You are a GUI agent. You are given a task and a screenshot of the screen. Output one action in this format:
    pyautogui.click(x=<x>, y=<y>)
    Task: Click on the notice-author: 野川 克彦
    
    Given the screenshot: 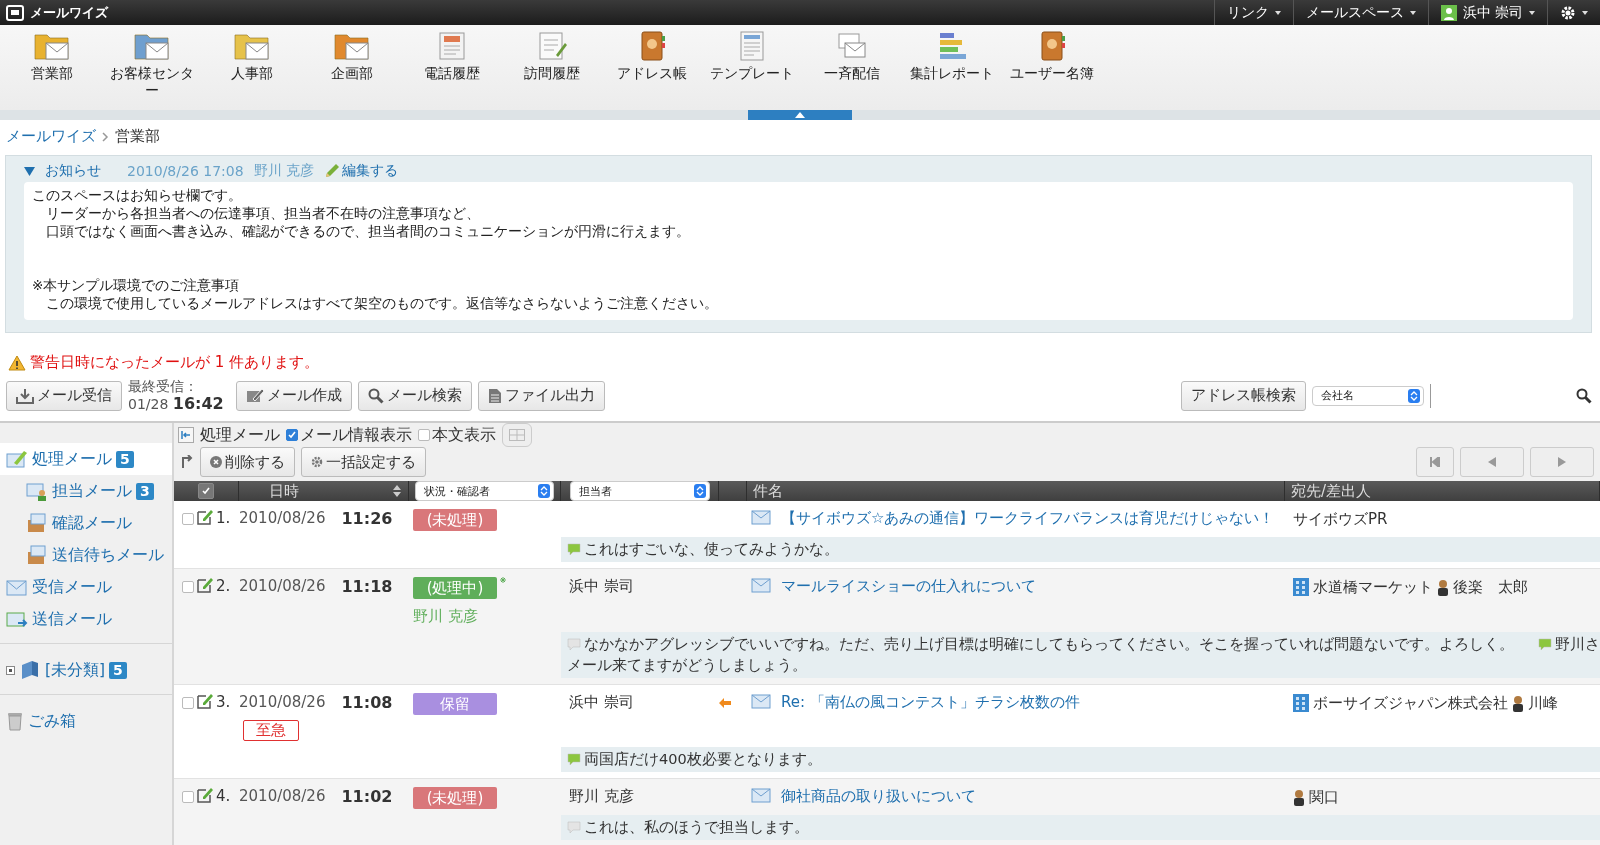 What is the action you would take?
    pyautogui.click(x=284, y=171)
    